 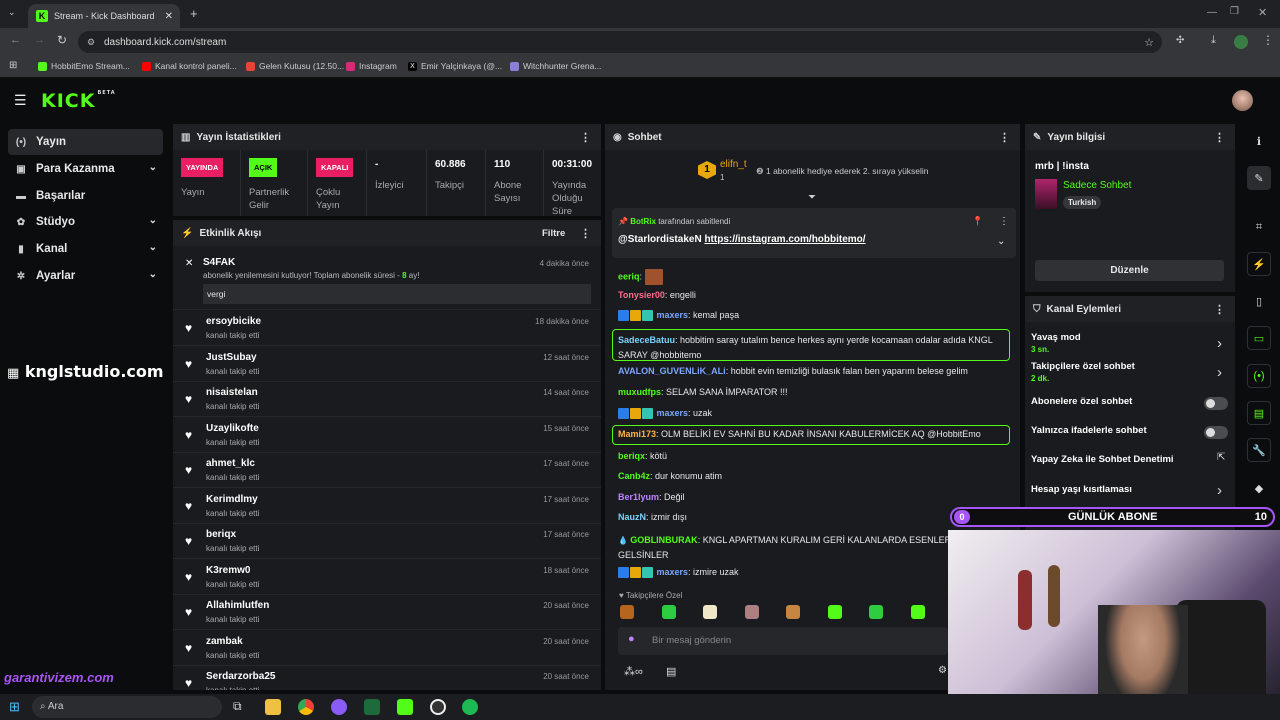 What do you see at coordinates (39, 40) in the screenshot?
I see `forward-icon: →` at bounding box center [39, 40].